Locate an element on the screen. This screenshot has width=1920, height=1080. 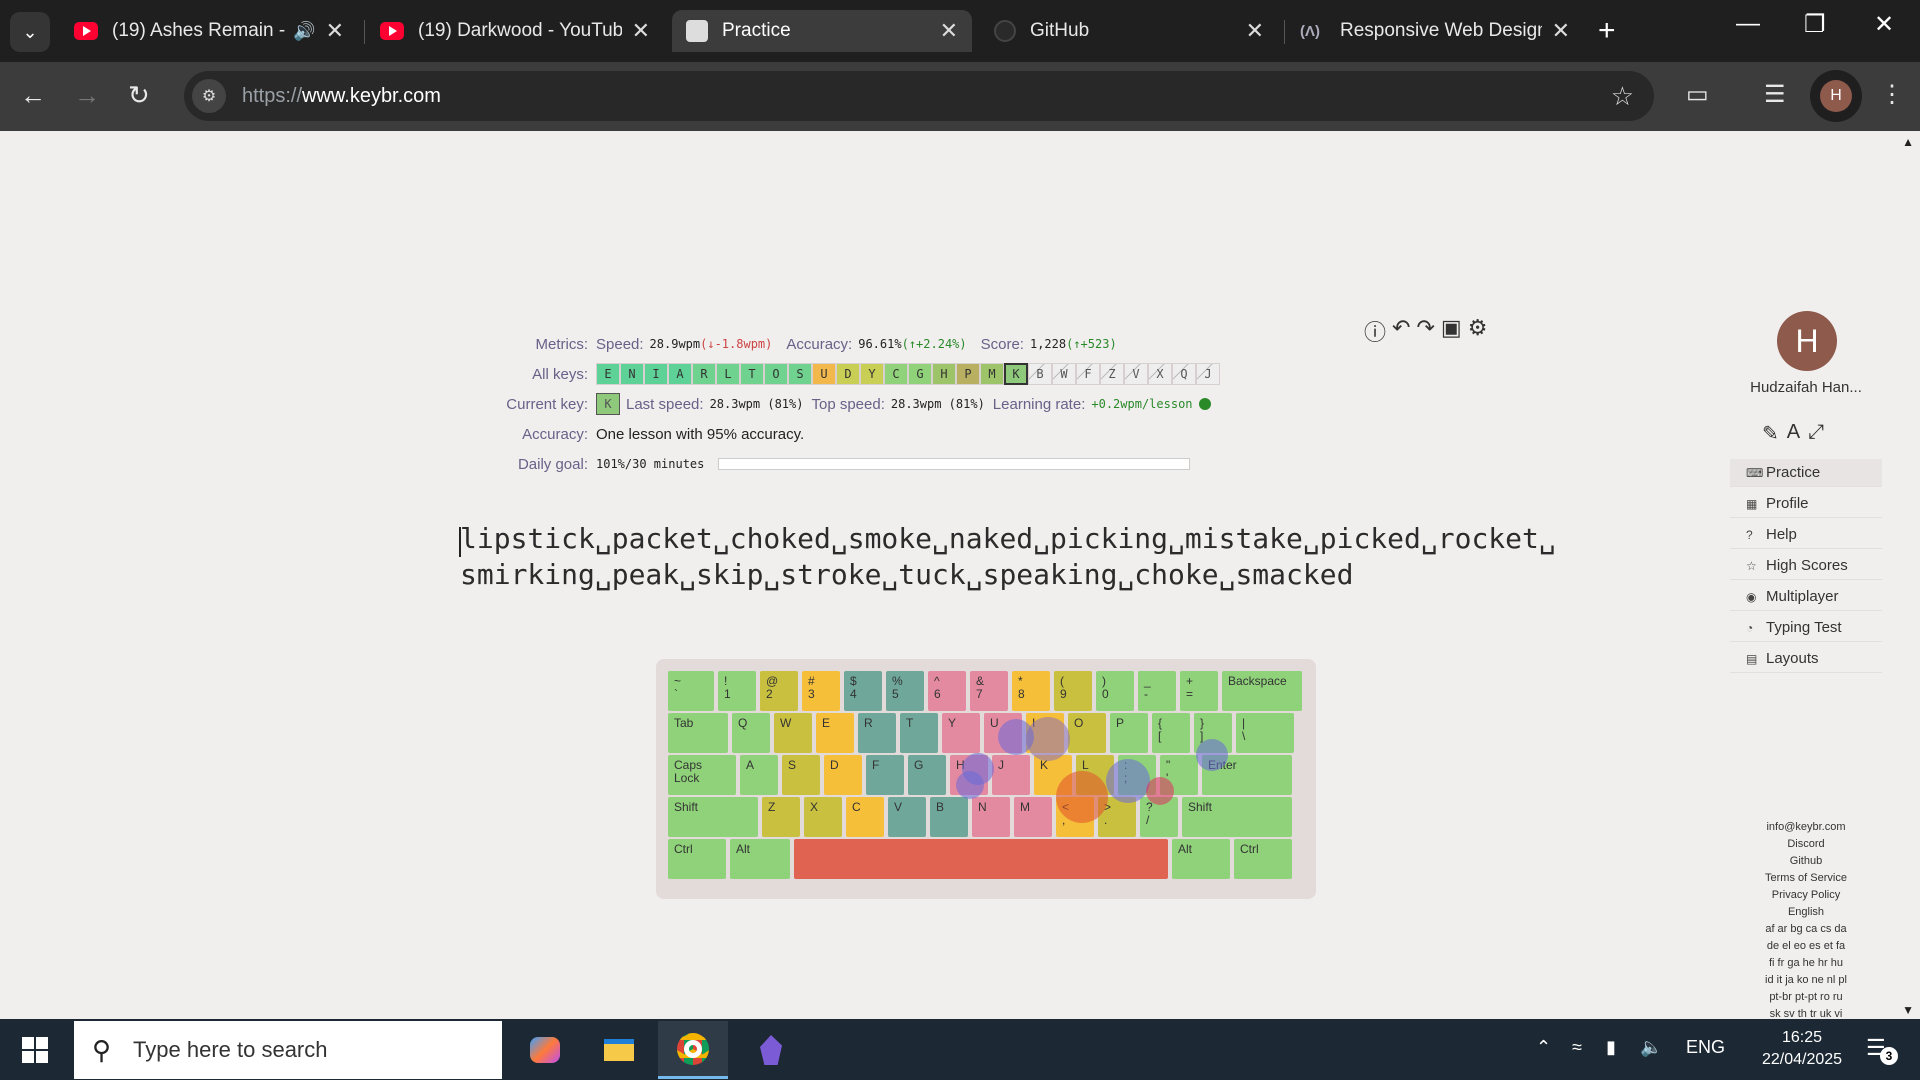
minimize-button: — is located at coordinates (1748, 24).